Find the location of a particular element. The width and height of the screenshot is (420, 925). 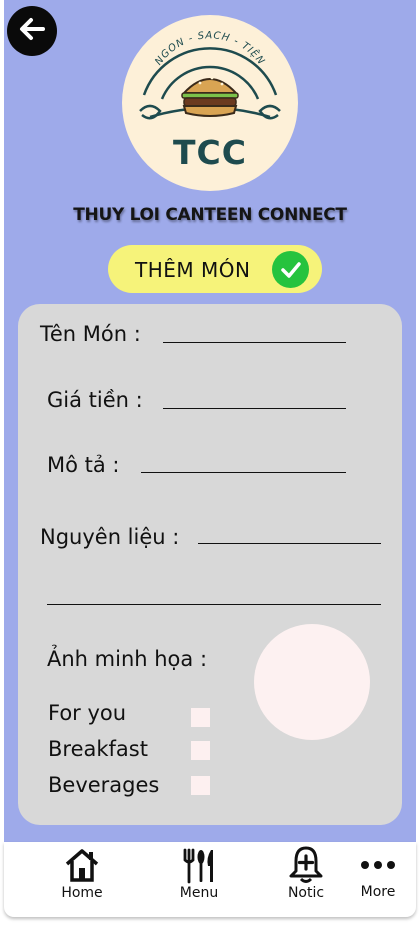

image-label: Ảnh minh họa : is located at coordinates (127, 659).